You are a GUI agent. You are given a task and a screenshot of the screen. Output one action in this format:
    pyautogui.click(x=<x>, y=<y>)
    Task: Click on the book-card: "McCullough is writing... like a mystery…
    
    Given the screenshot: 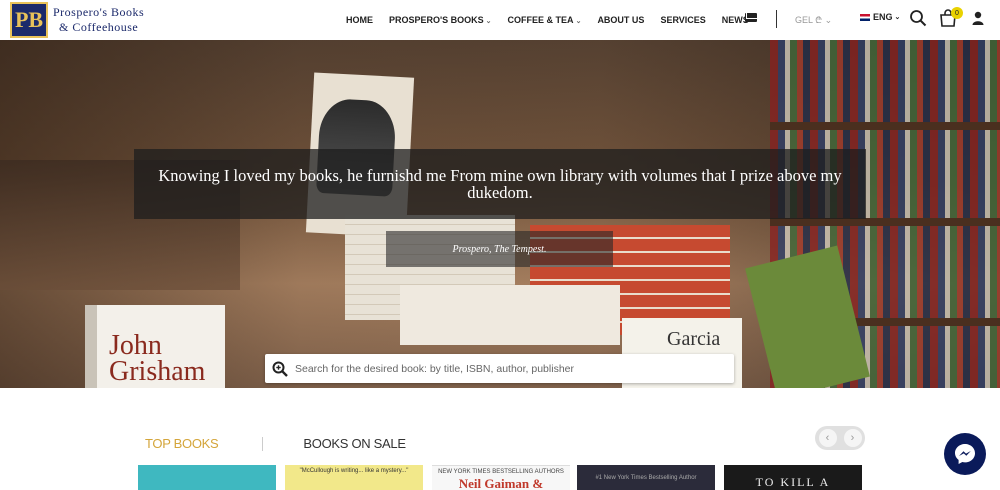 What is the action you would take?
    pyautogui.click(x=354, y=477)
    